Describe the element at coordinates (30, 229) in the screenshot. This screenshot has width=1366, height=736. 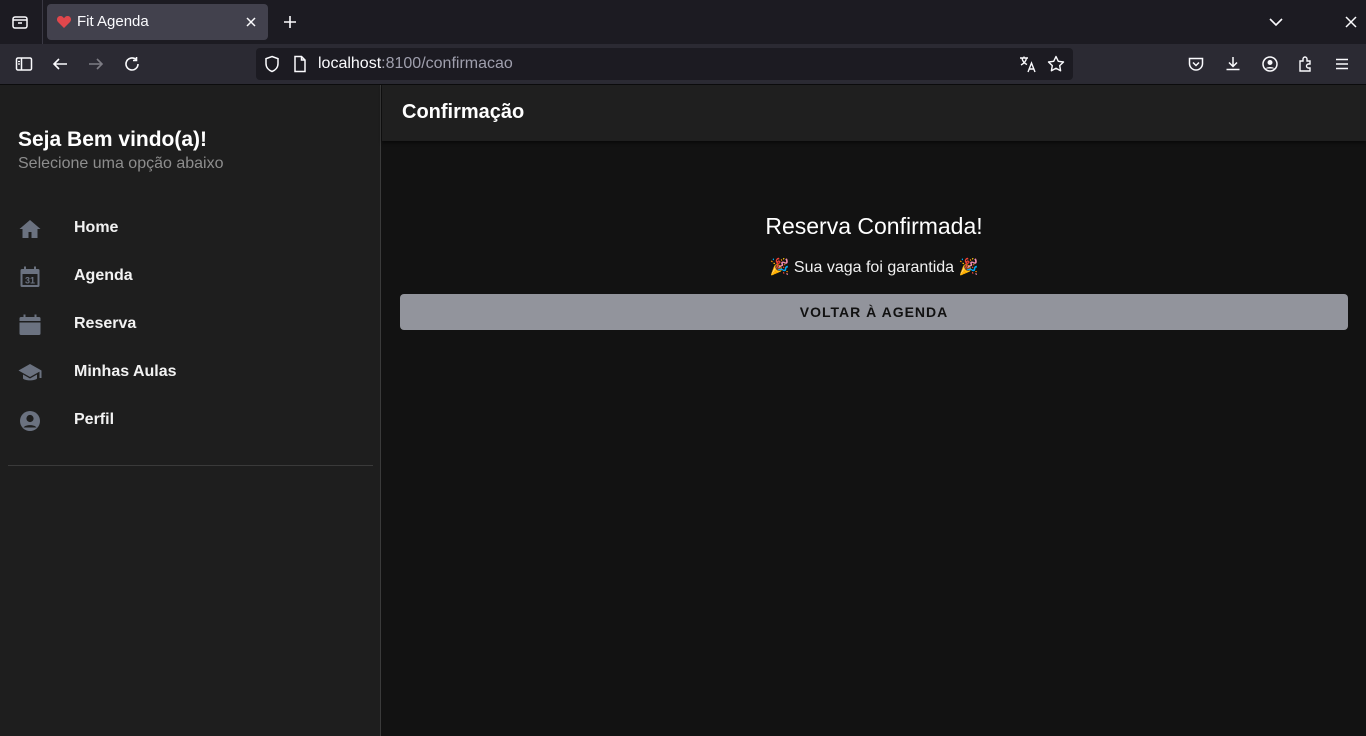
I see `home-icon` at that location.